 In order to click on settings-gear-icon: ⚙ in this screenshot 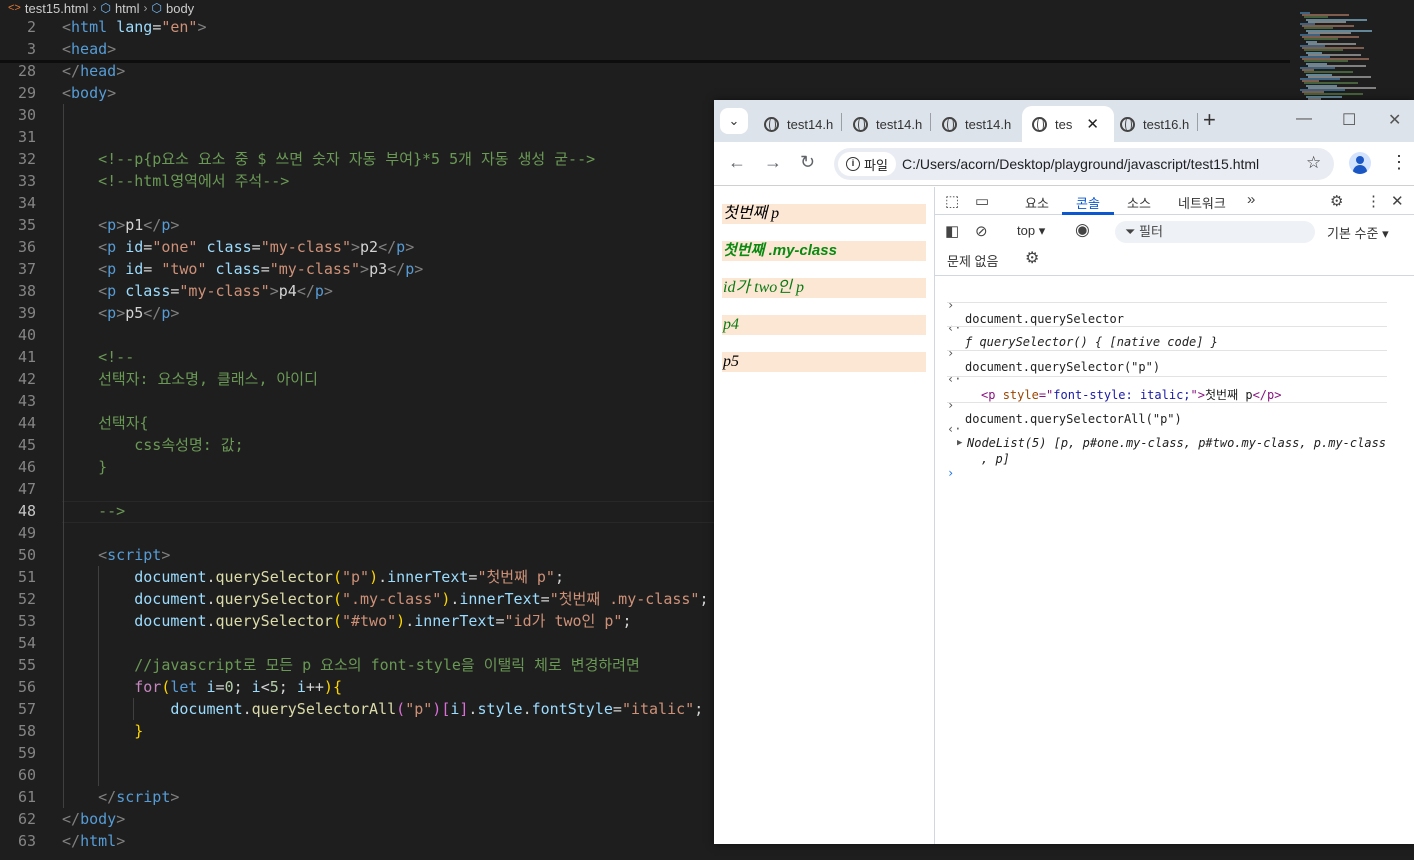, I will do `click(1336, 201)`.